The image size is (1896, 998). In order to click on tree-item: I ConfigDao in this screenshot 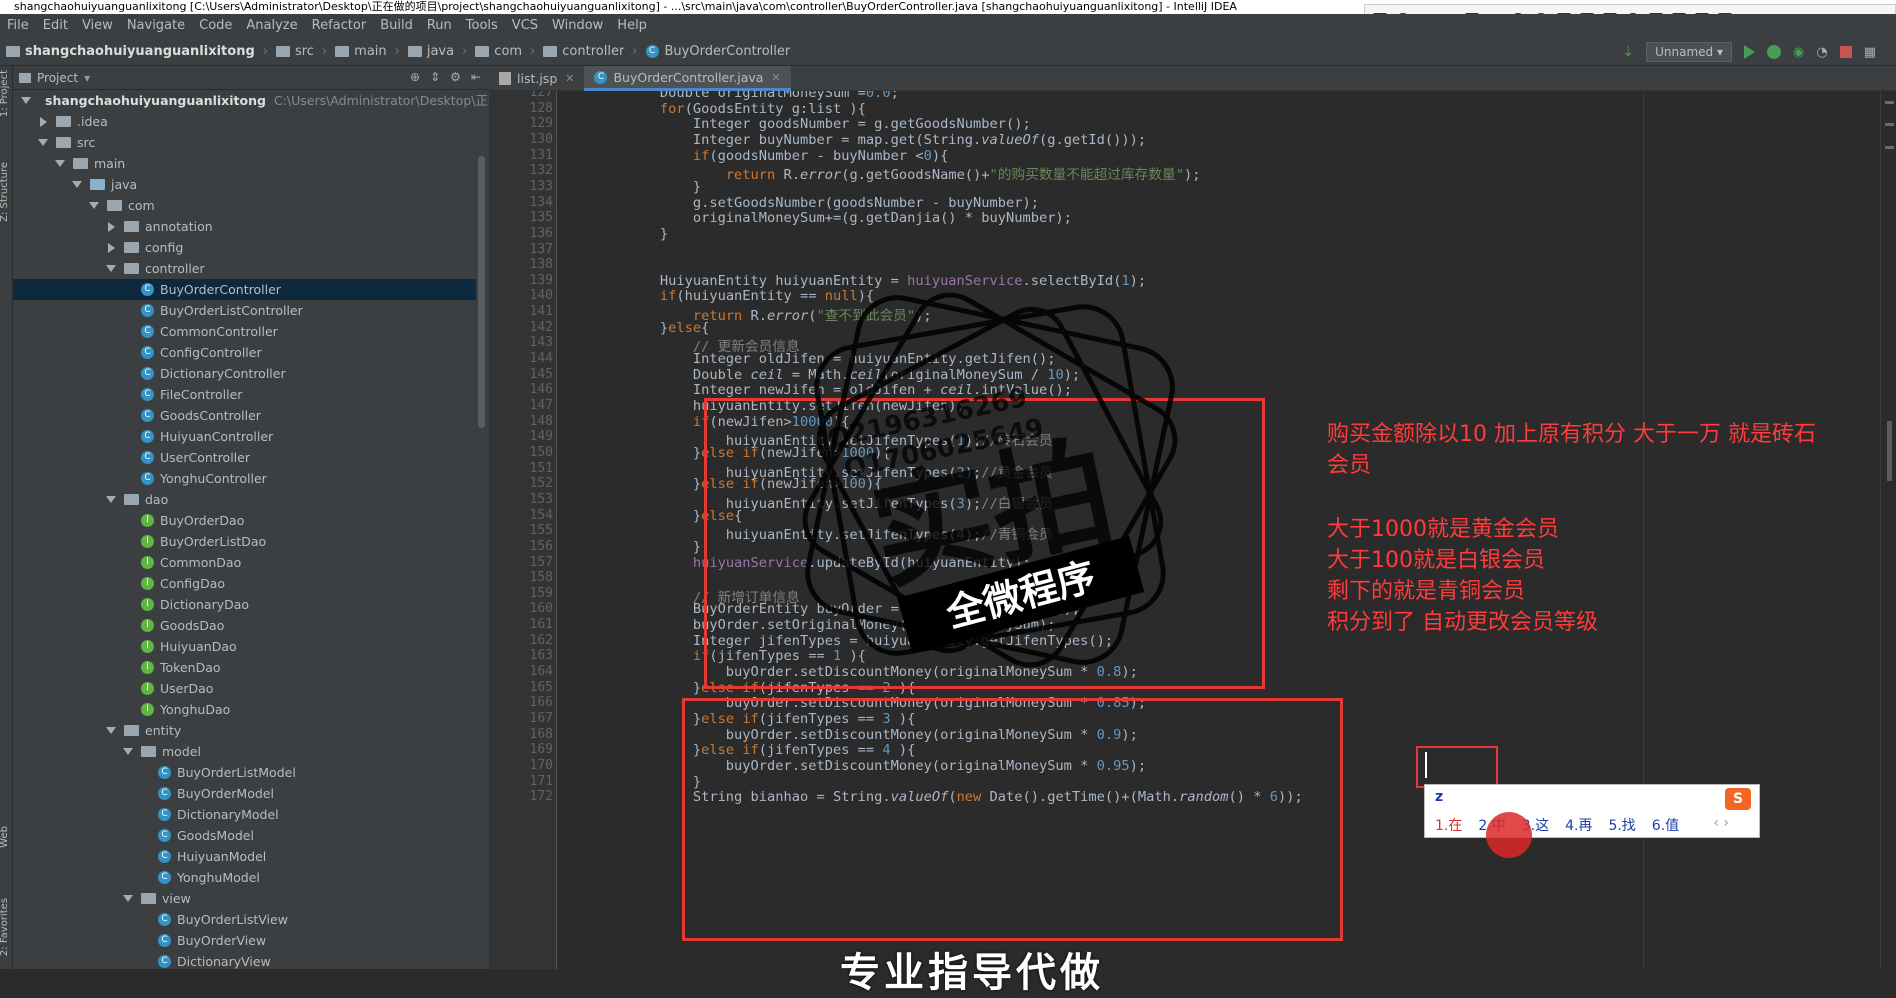, I will do `click(244, 583)`.